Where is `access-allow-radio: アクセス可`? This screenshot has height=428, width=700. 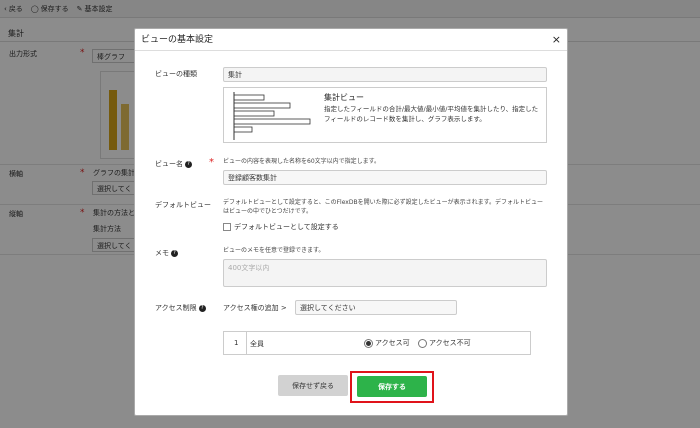 access-allow-radio: アクセス可 is located at coordinates (387, 343).